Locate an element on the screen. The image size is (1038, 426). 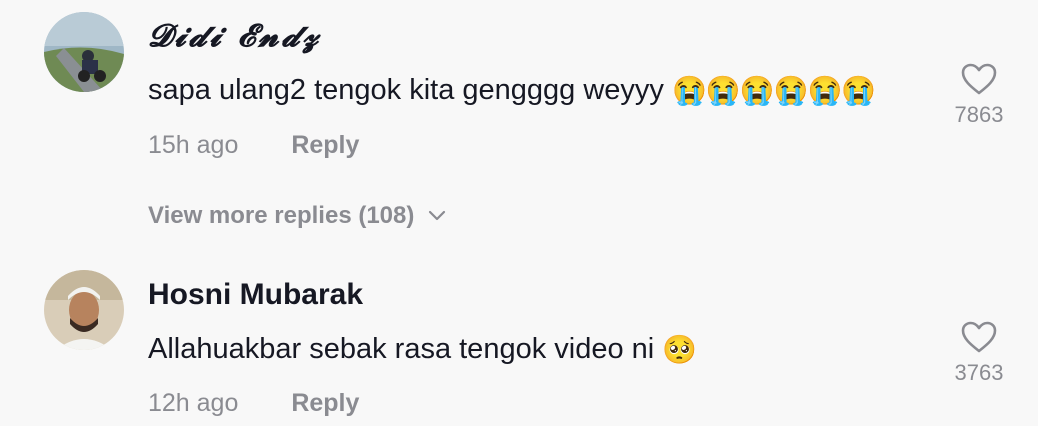
view-more-replies-button: View more replies (108) is located at coordinates (297, 216).